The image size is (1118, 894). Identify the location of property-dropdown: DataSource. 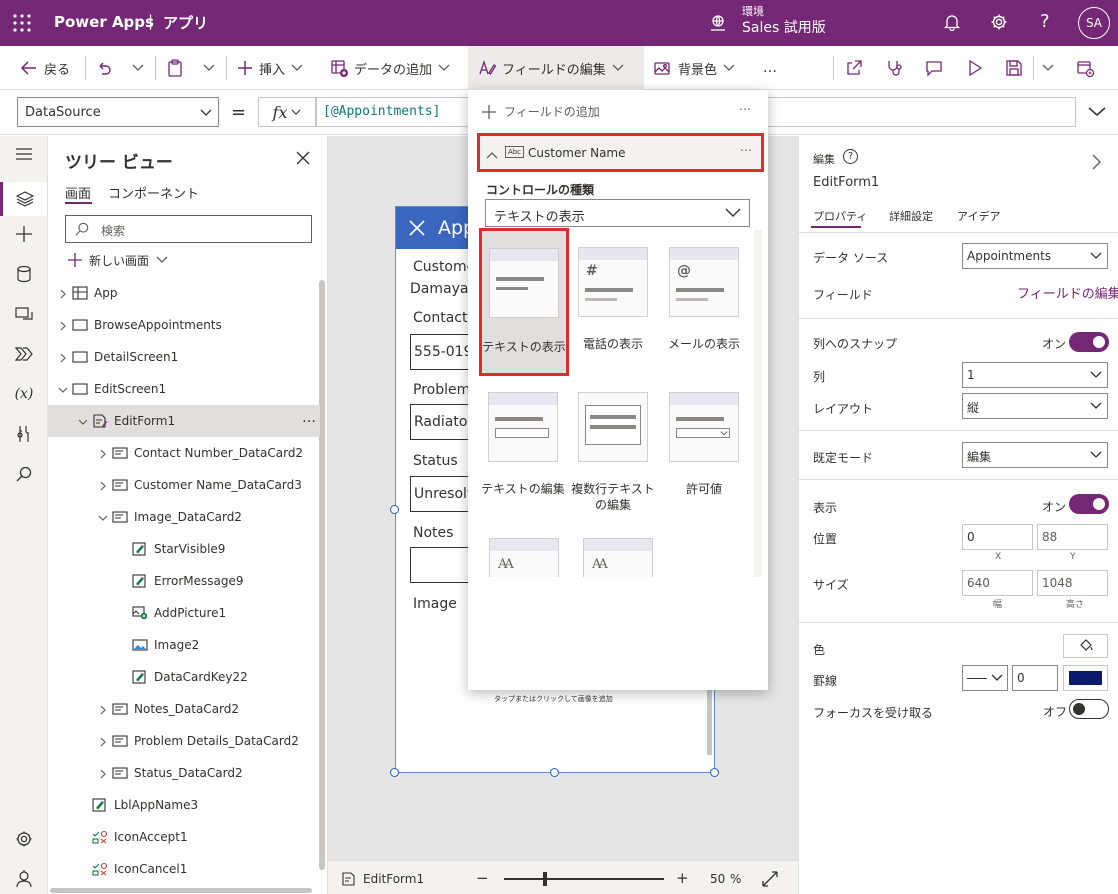
(118, 112).